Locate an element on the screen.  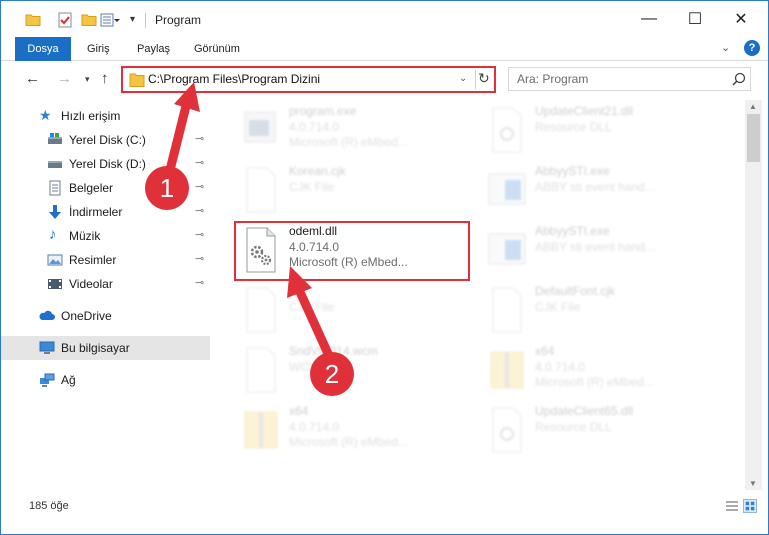
address-dropdown-icon: ⌄ is located at coordinates (463, 78).